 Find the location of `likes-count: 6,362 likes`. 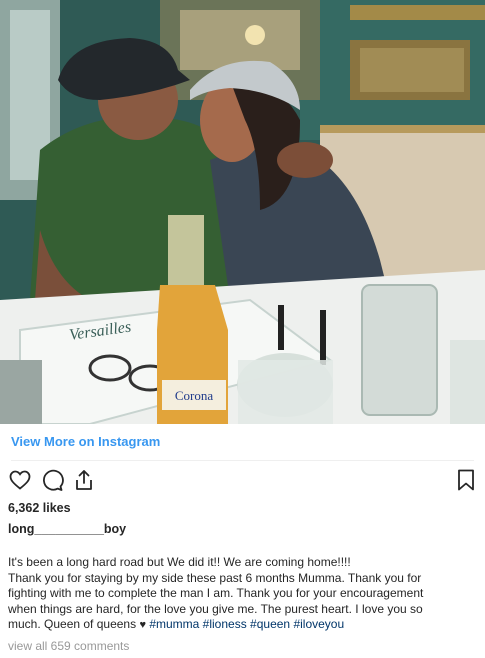

likes-count: 6,362 likes is located at coordinates (39, 508).